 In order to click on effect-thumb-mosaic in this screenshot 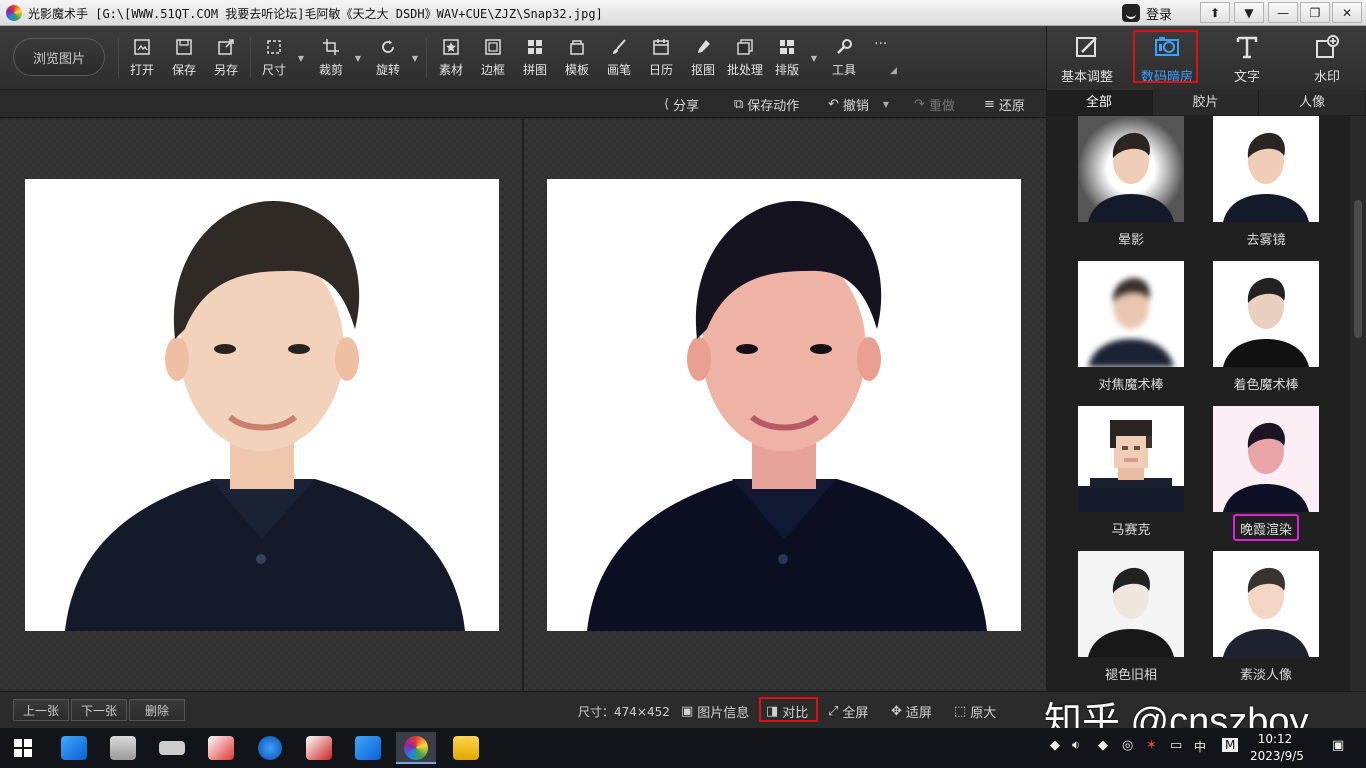, I will do `click(1131, 459)`.